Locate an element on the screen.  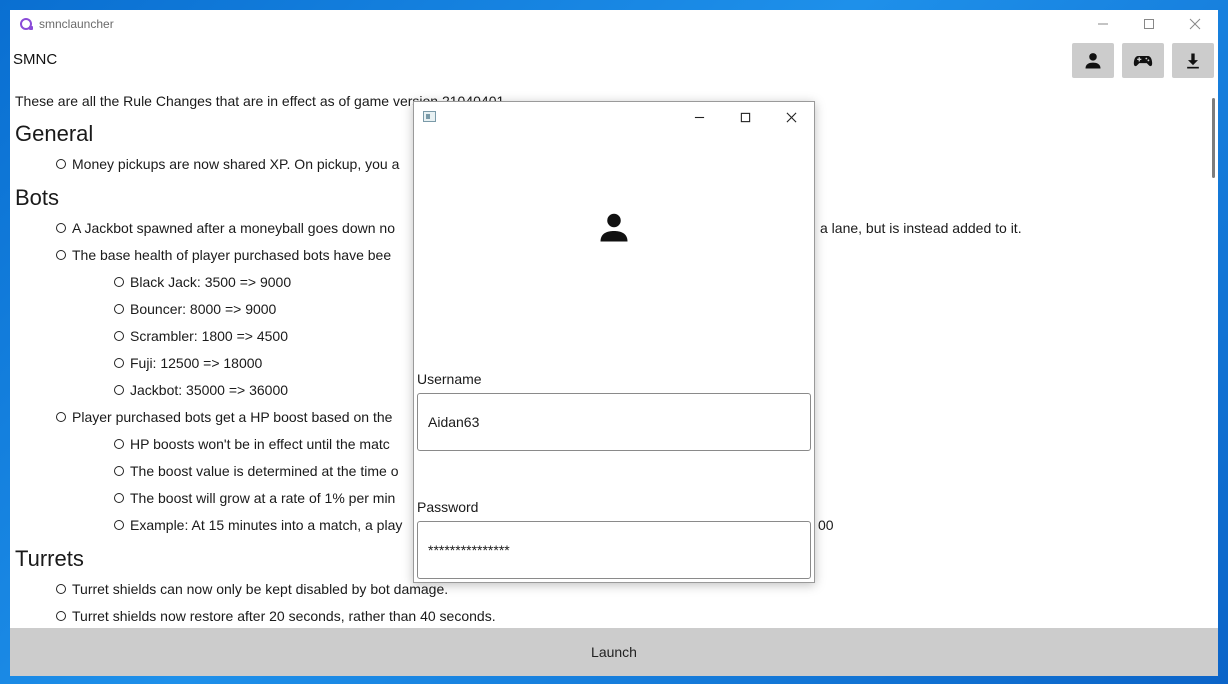
window-title: smnclauncher is located at coordinates (76, 24).